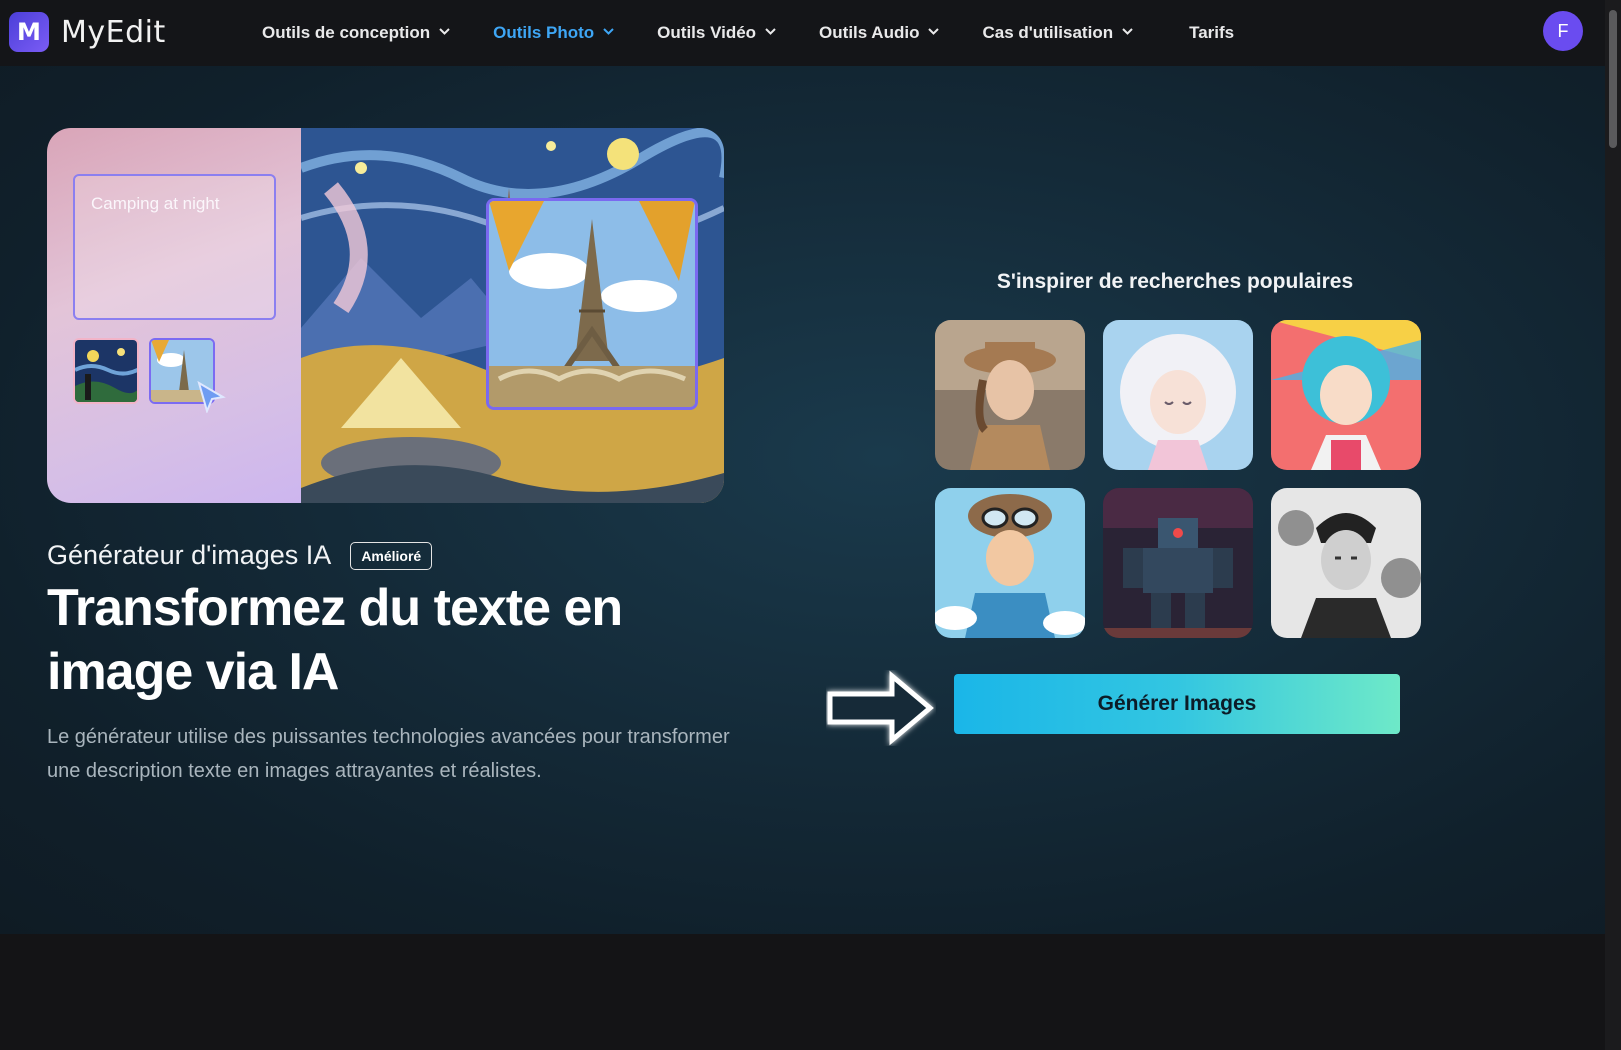 Image resolution: width=1621 pixels, height=1050 pixels. What do you see at coordinates (544, 32) in the screenshot?
I see `nav-item-label: Outils Photo` at bounding box center [544, 32].